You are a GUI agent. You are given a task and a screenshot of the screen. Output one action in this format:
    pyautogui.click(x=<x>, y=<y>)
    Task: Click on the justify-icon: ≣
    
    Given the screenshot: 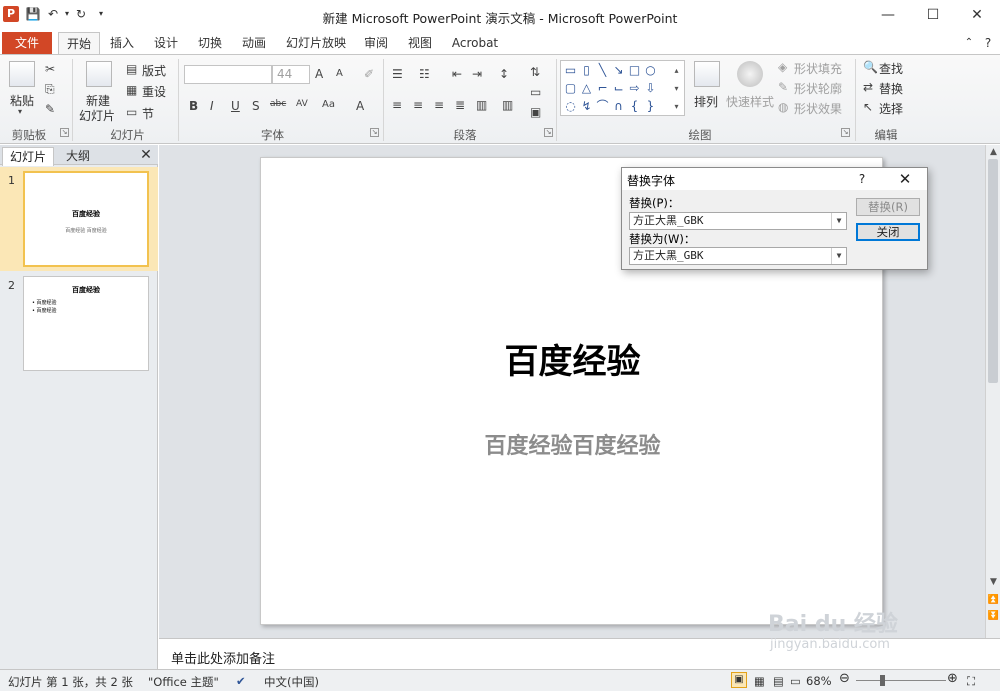 What is the action you would take?
    pyautogui.click(x=460, y=105)
    